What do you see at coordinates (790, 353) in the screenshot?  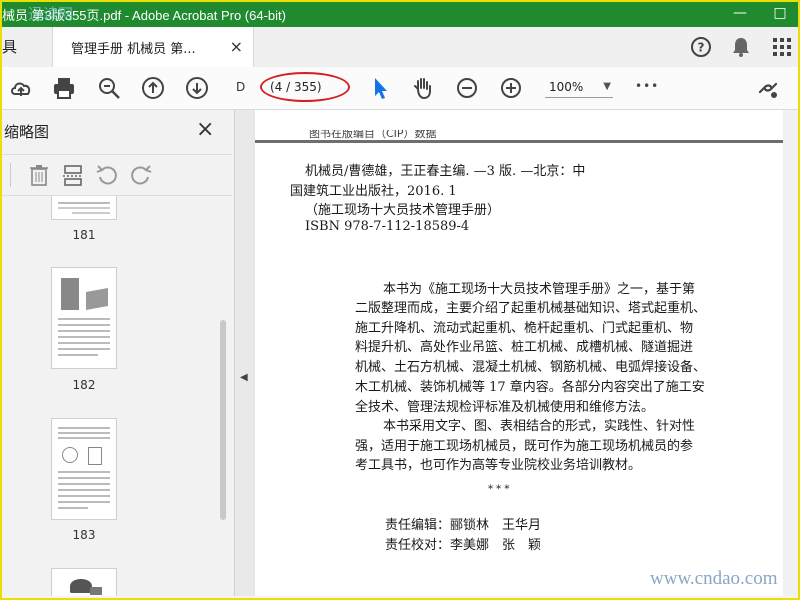 I see `viewer-scrollbar` at bounding box center [790, 353].